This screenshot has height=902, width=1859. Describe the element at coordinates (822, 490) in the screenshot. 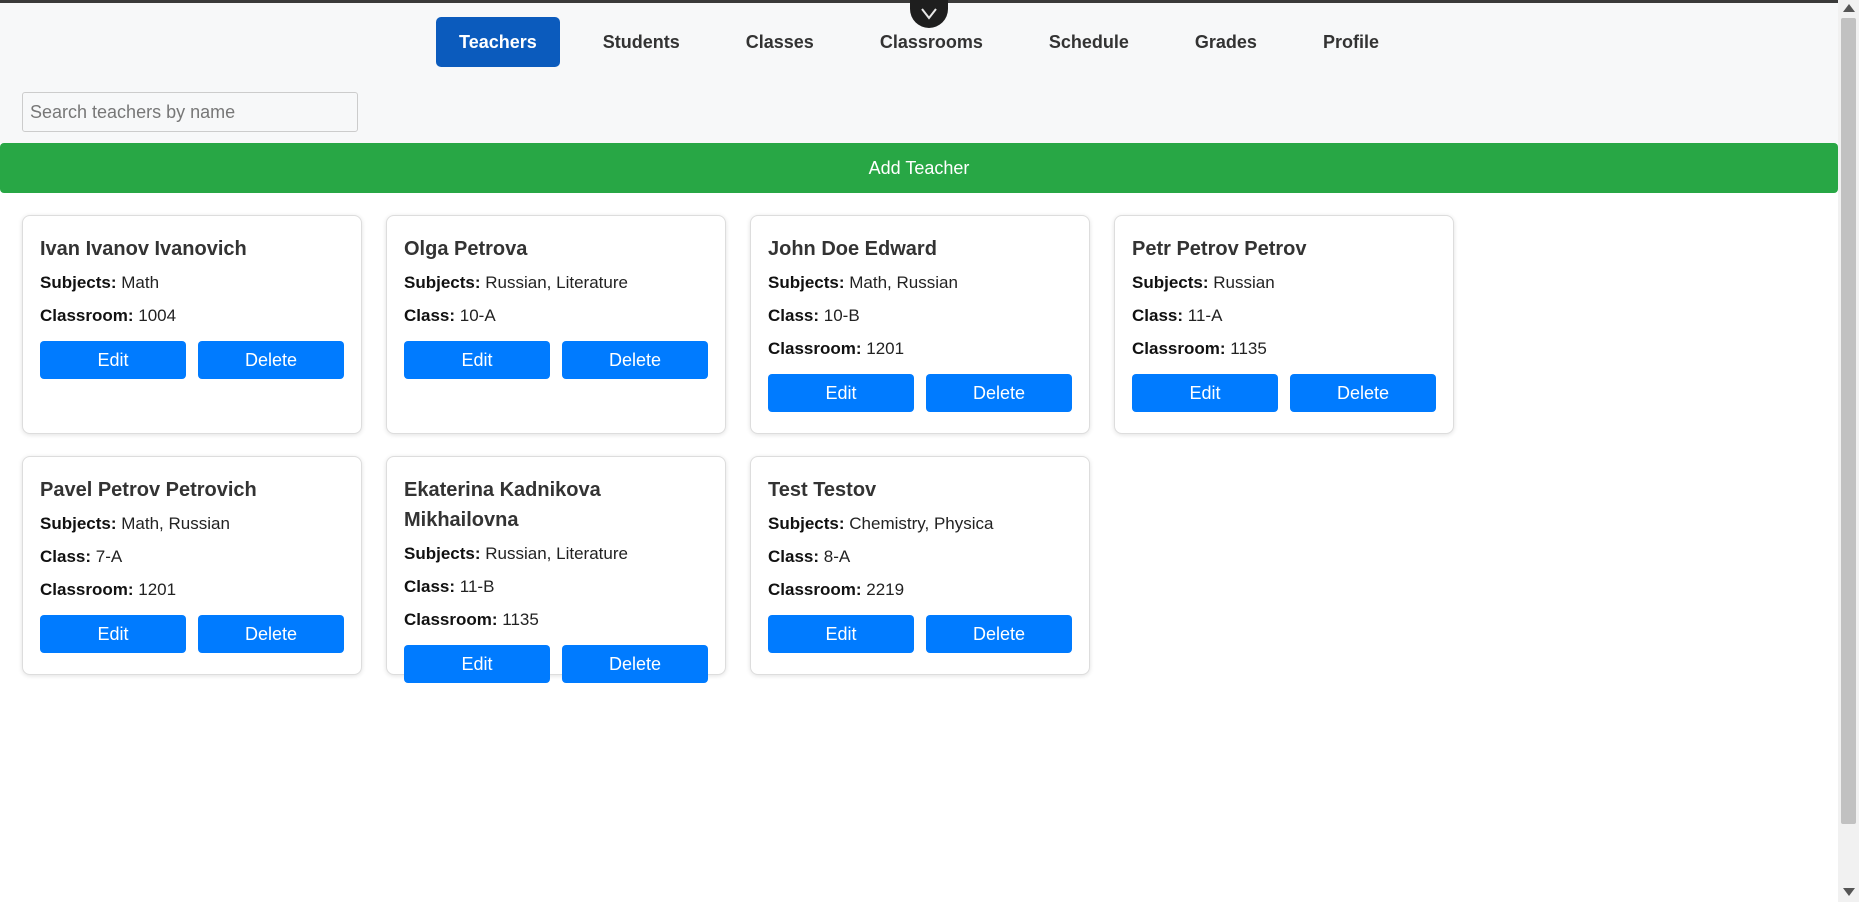

I see `teacher-name: Test Testov` at that location.